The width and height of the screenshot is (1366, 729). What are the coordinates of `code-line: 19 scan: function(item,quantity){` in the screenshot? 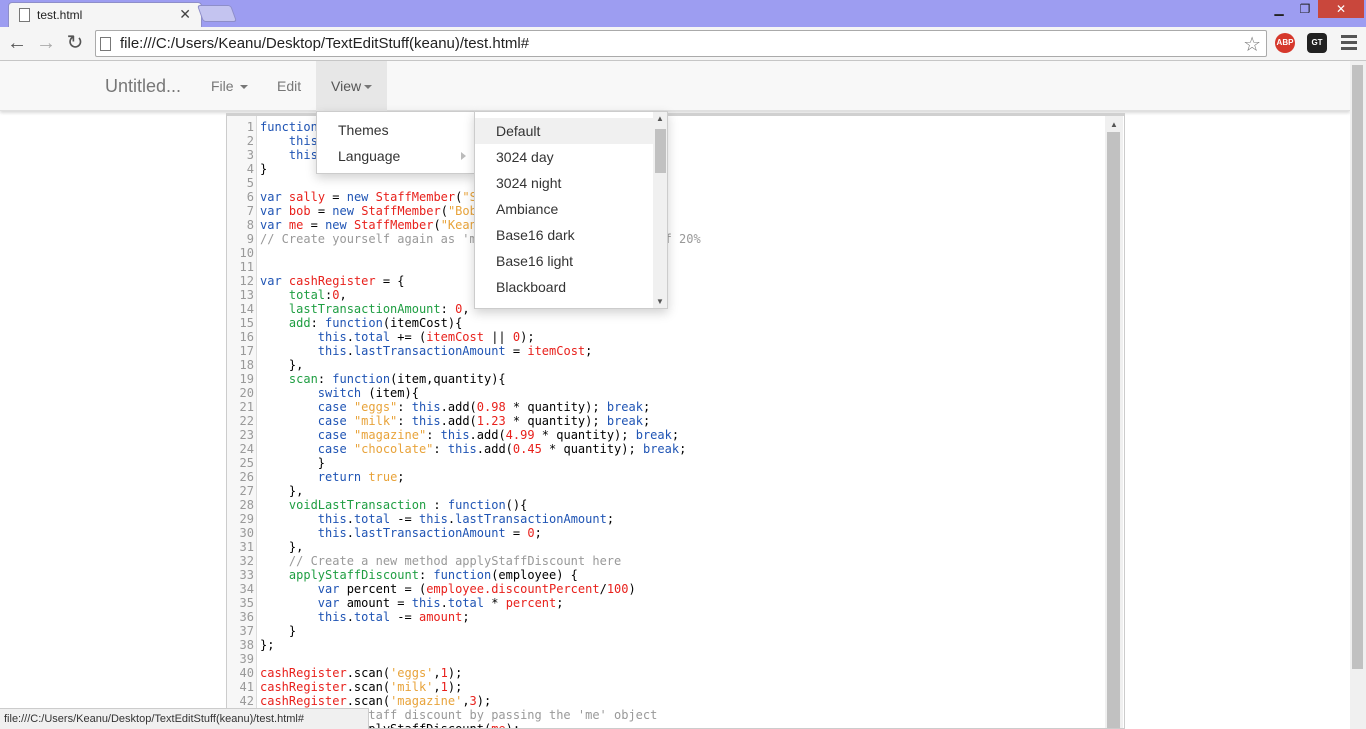 It's located at (464, 379).